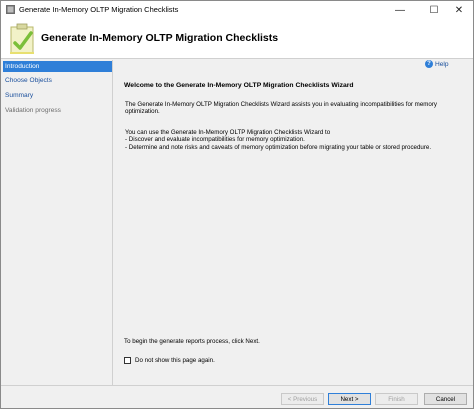 This screenshot has height=409, width=474. I want to click on nav-step-validation-progress: Validation progress, so click(33, 110).